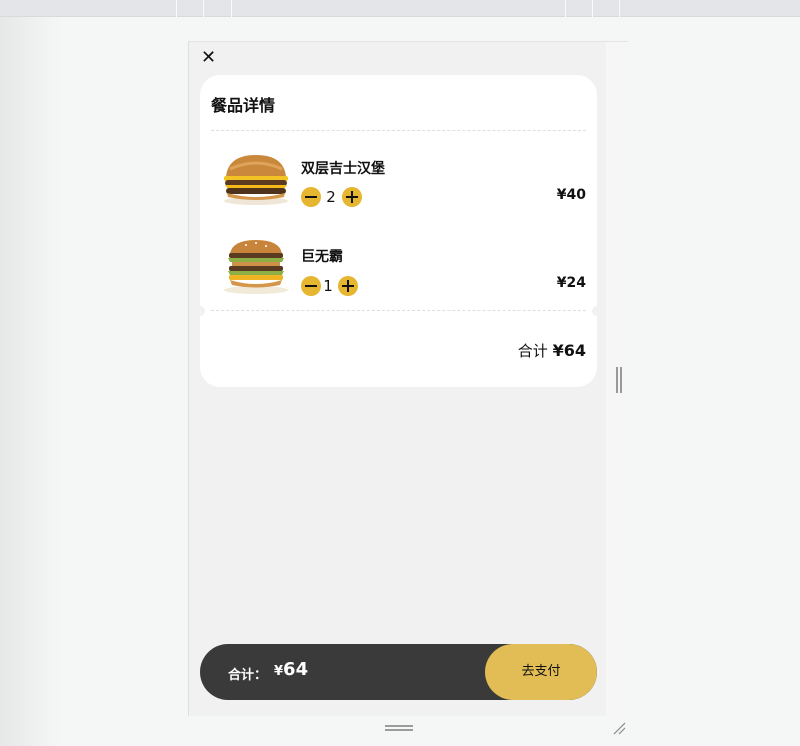 The image size is (800, 746). Describe the element at coordinates (200, 311) in the screenshot. I see `ticket-notch-left` at that location.